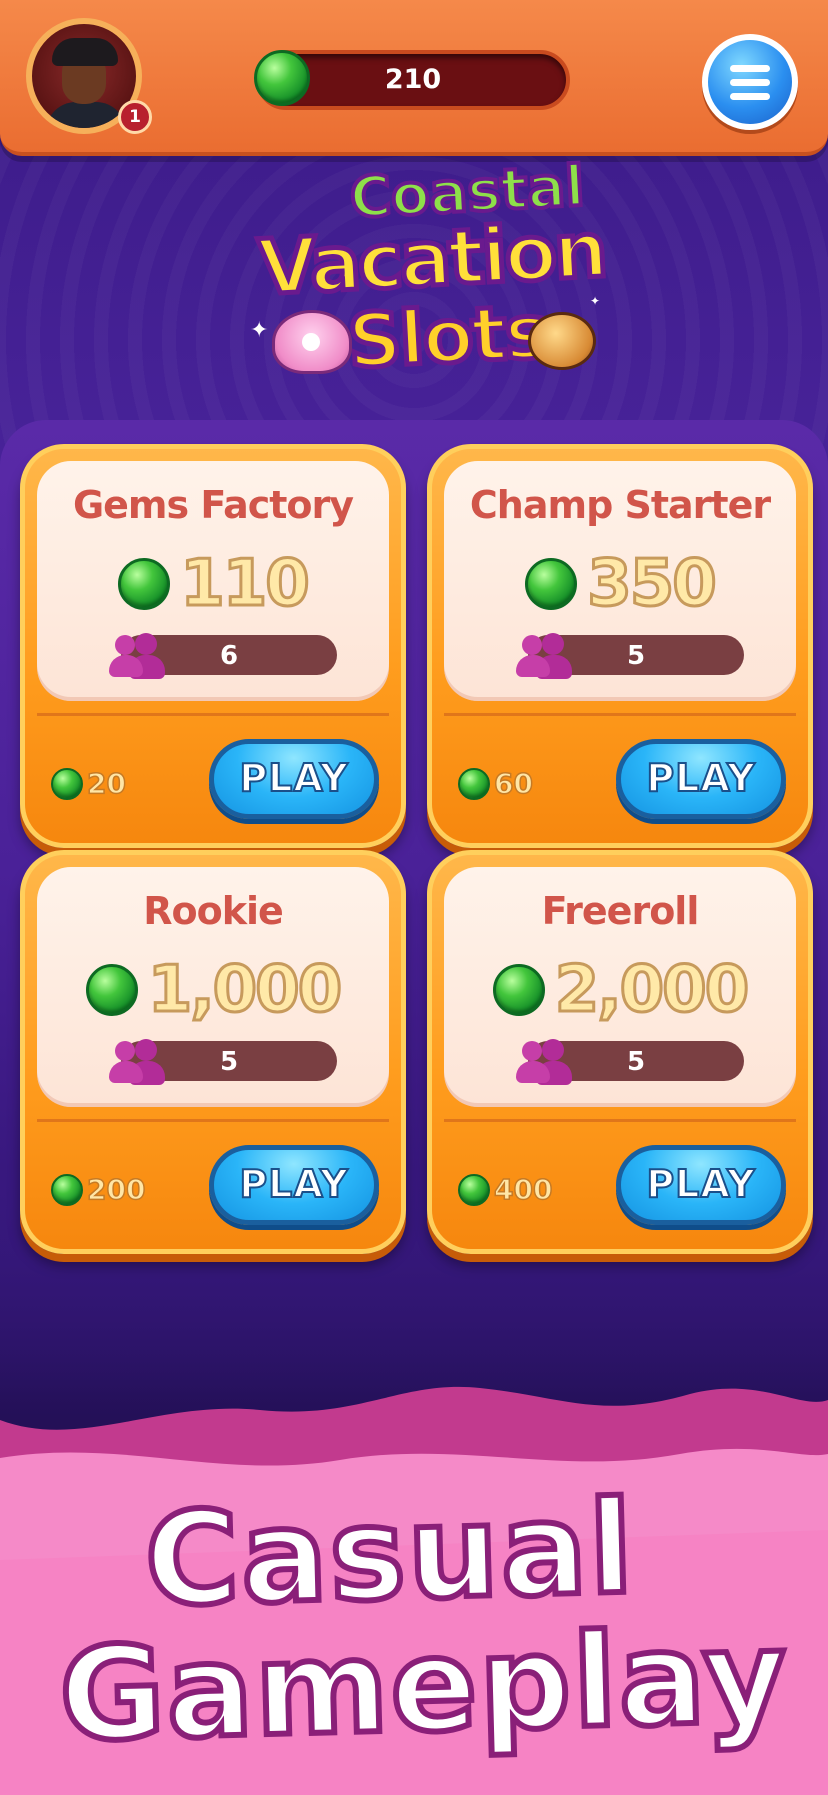 The height and width of the screenshot is (1795, 828). I want to click on level-badge: 1, so click(135, 117).